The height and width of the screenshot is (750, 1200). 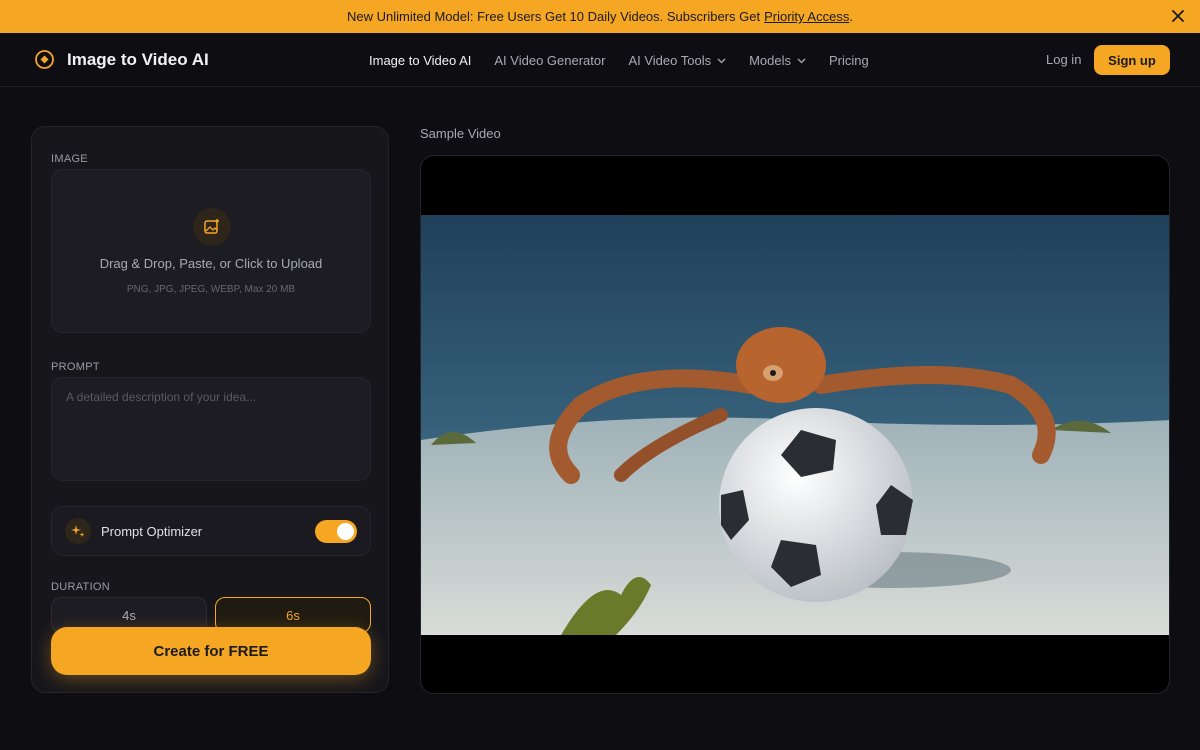 What do you see at coordinates (69, 159) in the screenshot?
I see `image-section-label: IMAGE` at bounding box center [69, 159].